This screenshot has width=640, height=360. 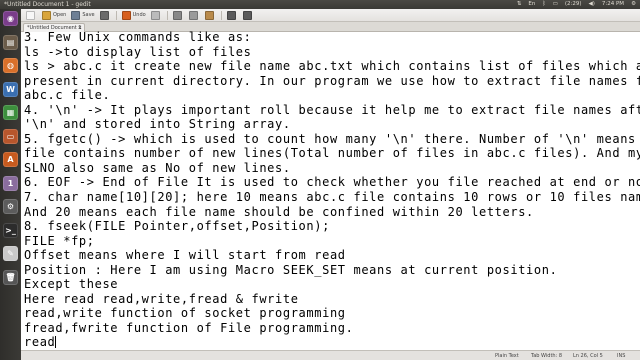 I want to click on open-folder-button: Open, so click(x=54, y=15).